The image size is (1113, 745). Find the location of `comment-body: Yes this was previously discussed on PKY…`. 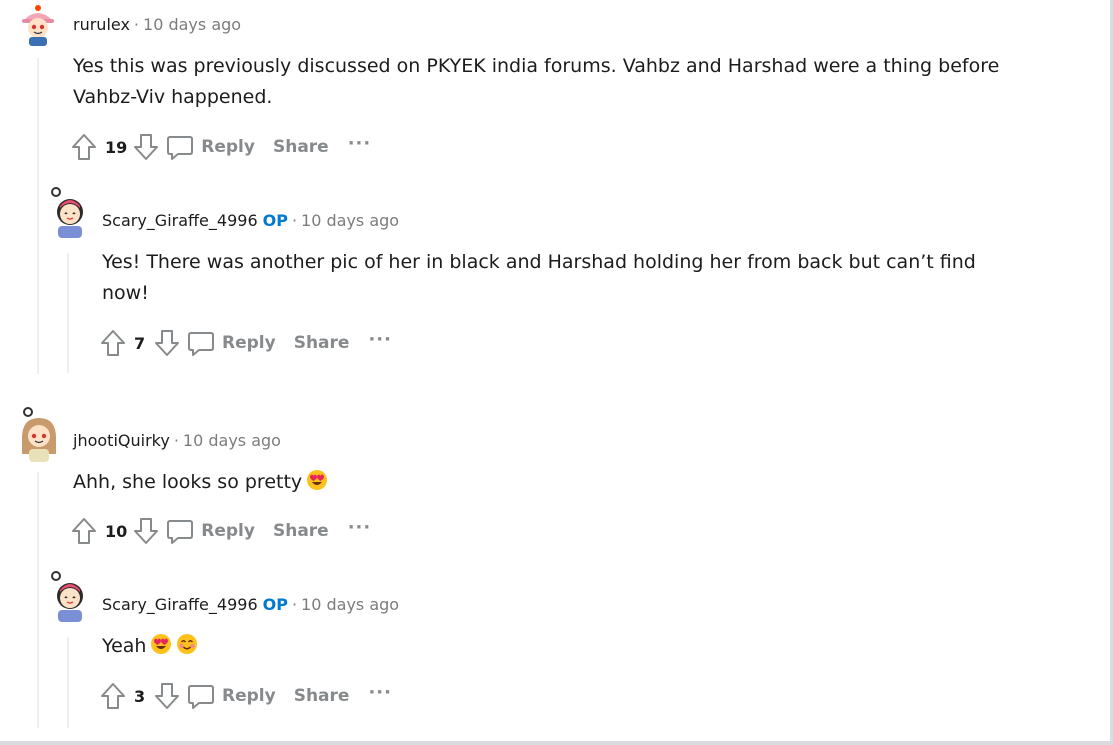

comment-body: Yes this was previously discussed on PKY… is located at coordinates (573, 82).